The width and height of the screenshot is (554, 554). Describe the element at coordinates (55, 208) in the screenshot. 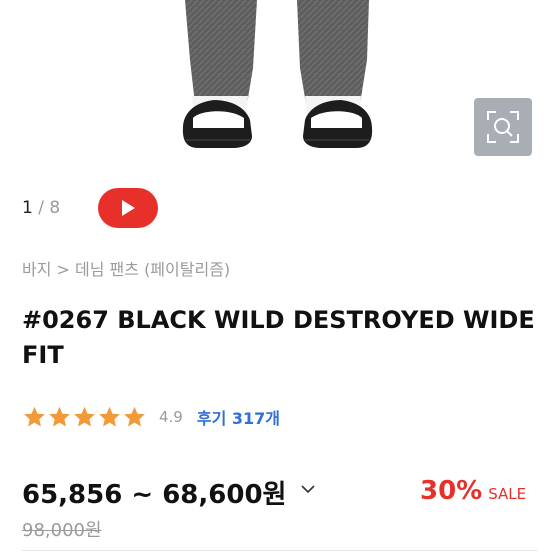

I see `total-pages: 8` at that location.